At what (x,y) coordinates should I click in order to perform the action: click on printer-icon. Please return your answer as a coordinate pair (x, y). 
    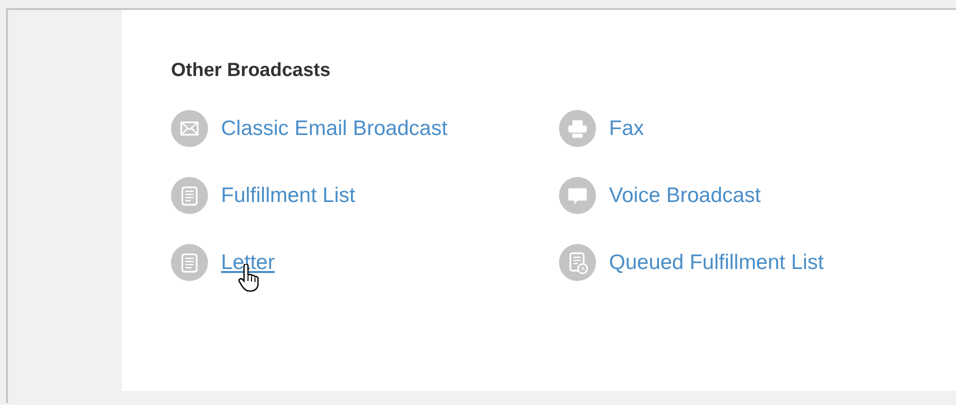
    Looking at the image, I should click on (577, 128).